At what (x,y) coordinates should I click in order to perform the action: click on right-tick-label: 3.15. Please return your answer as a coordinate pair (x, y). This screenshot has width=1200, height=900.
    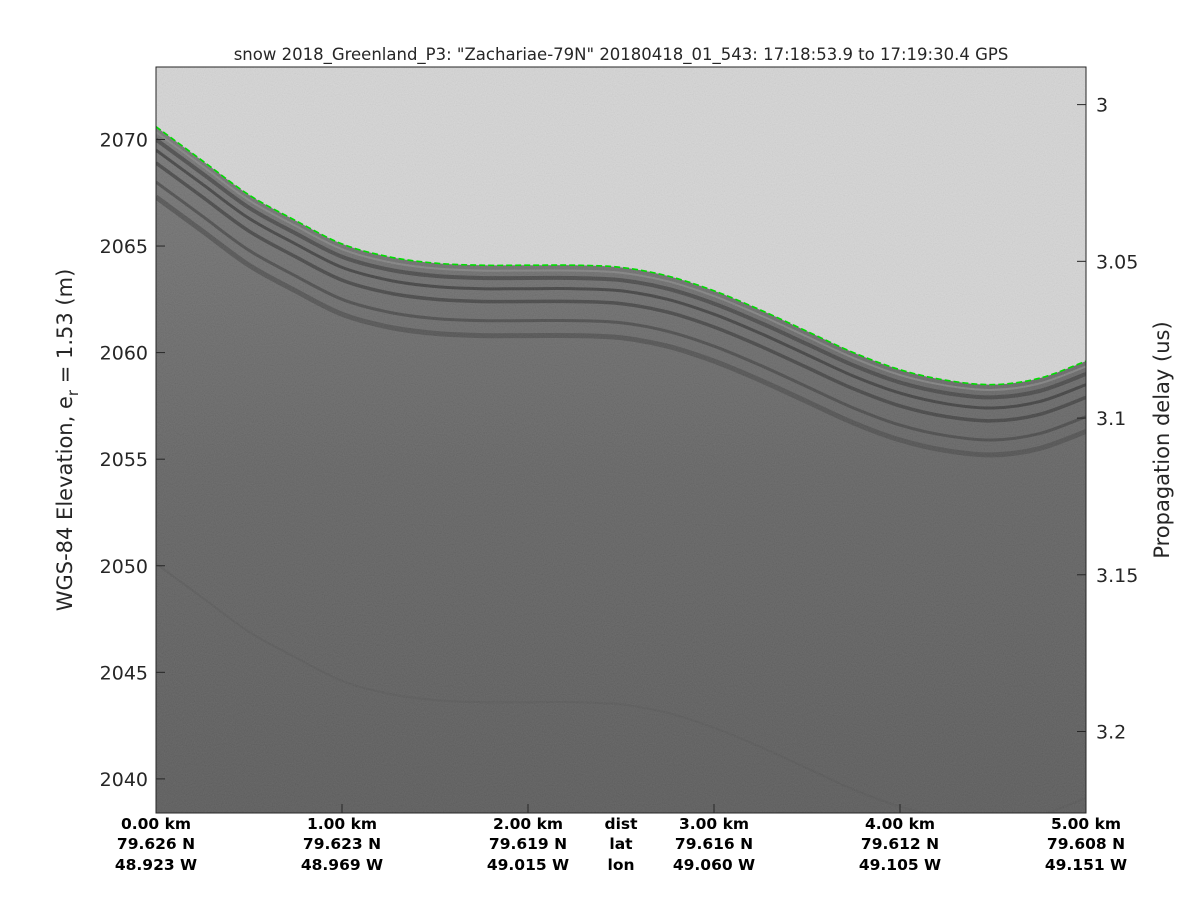
    Looking at the image, I should click on (1117, 576).